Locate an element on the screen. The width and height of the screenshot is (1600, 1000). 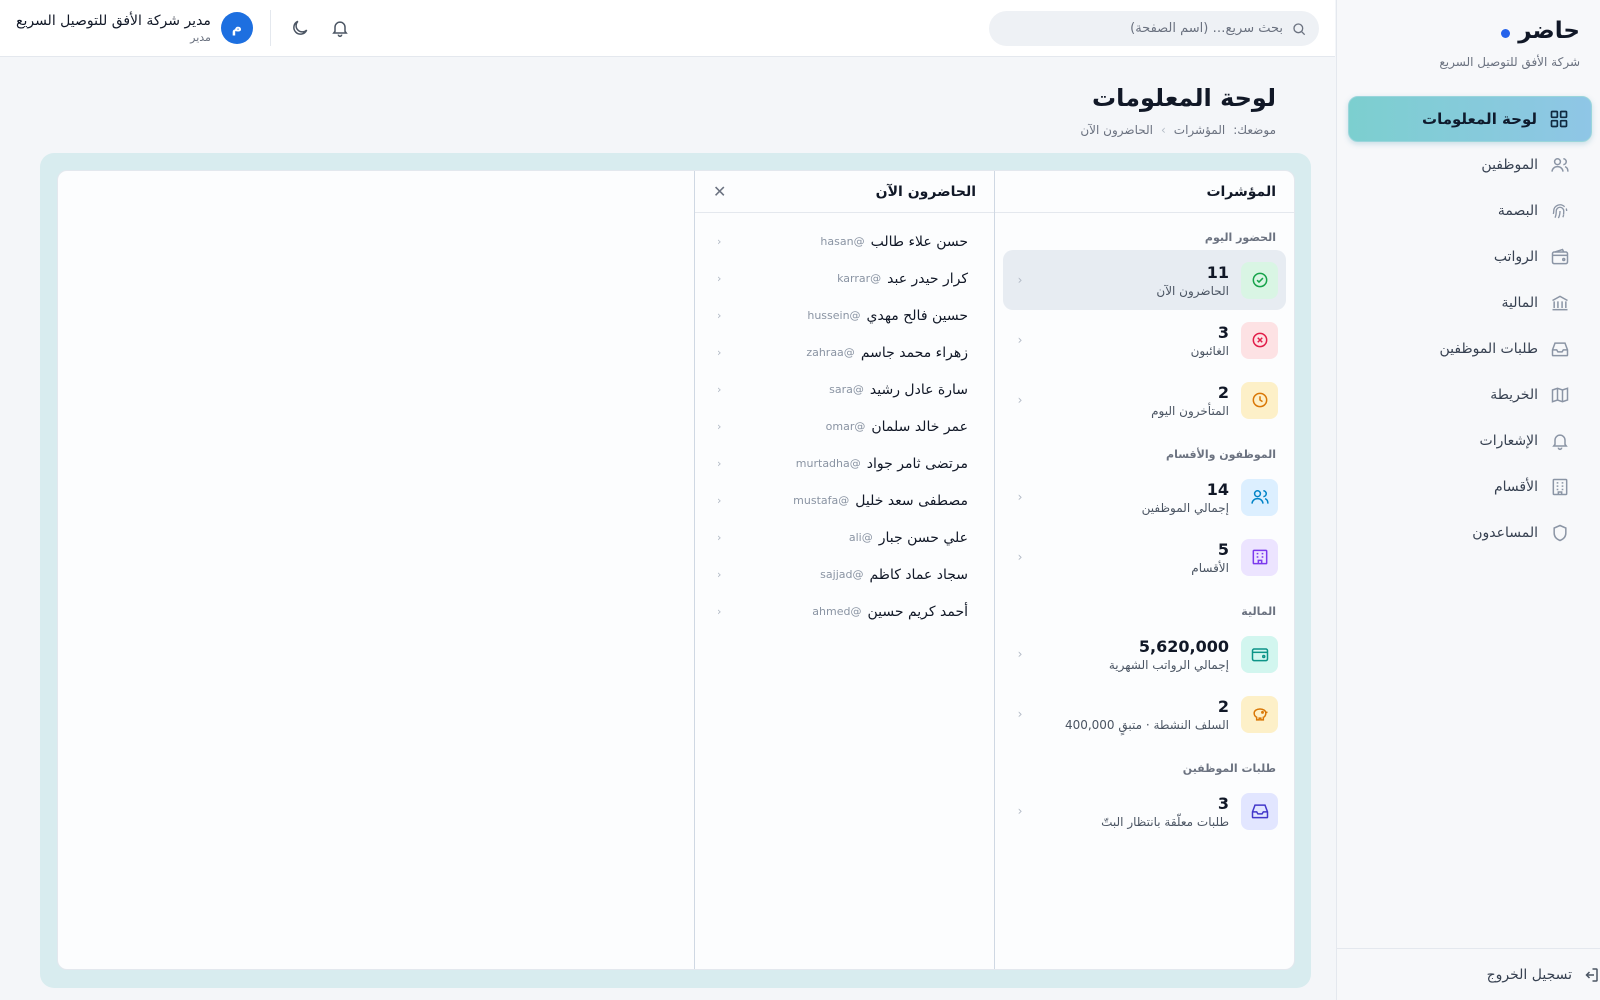
stat-value: 3 is located at coordinates (1223, 332).